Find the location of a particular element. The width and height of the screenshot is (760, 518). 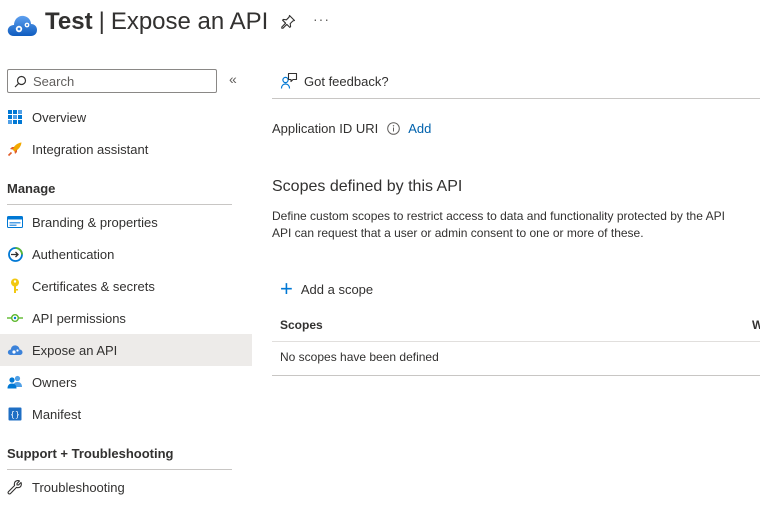

sidebar-item-label: Overview is located at coordinates (59, 117).